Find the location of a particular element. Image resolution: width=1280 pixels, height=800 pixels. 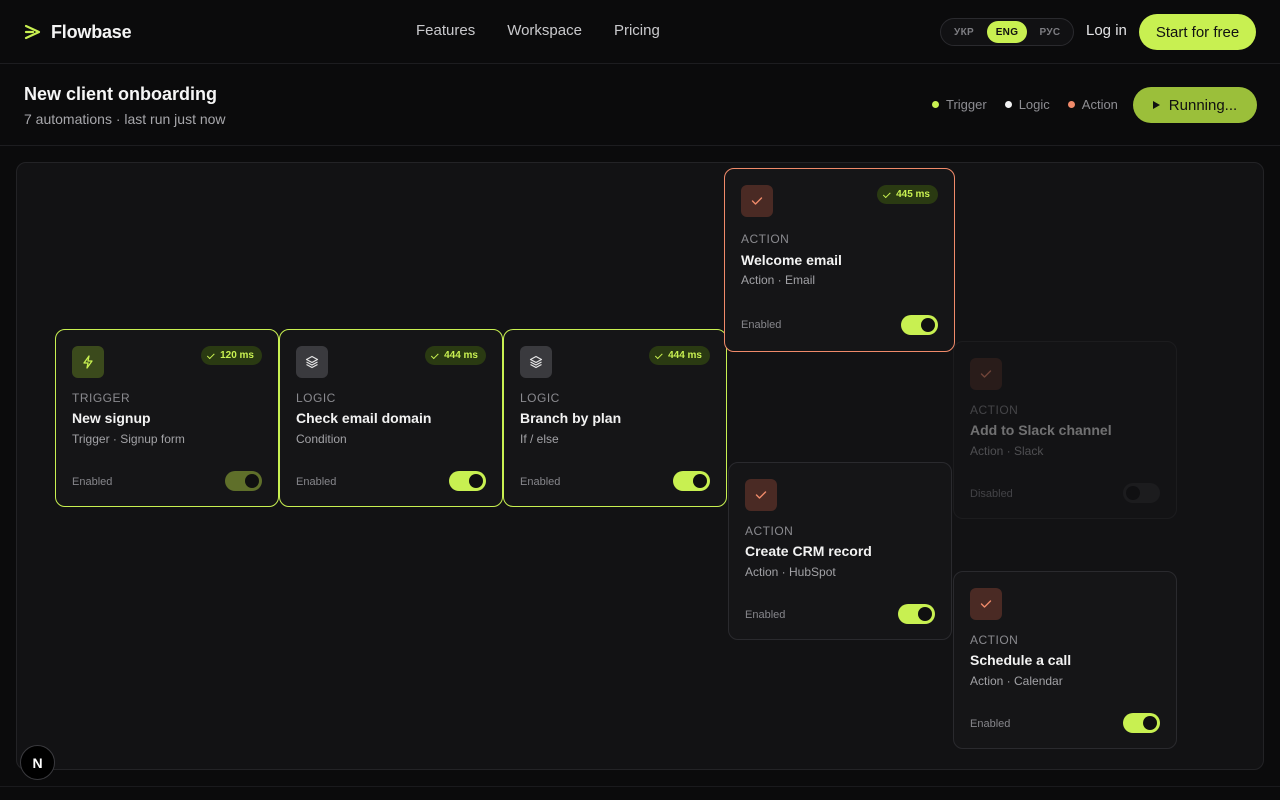

legend-label: Action is located at coordinates (1099, 104).